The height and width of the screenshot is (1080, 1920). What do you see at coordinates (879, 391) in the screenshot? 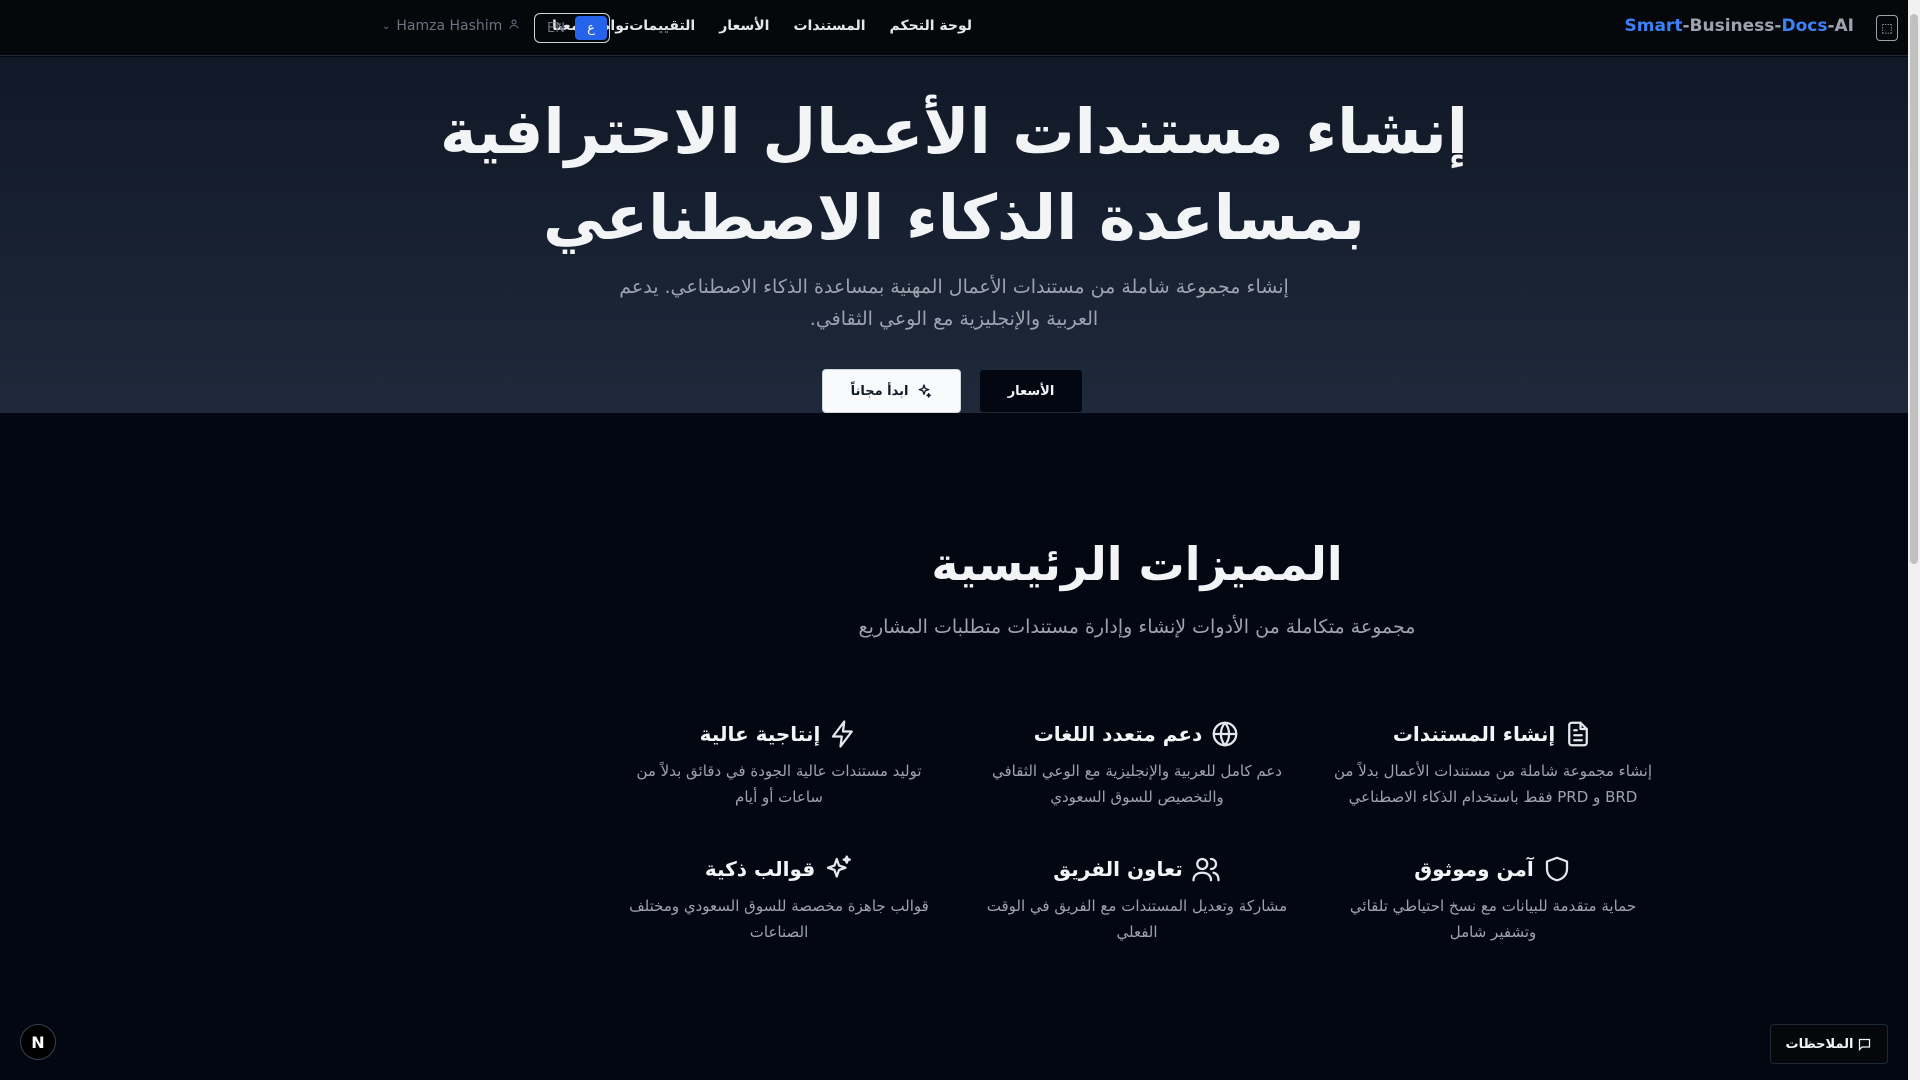
I see `start-free-label: ابدأ مجاناً` at bounding box center [879, 391].